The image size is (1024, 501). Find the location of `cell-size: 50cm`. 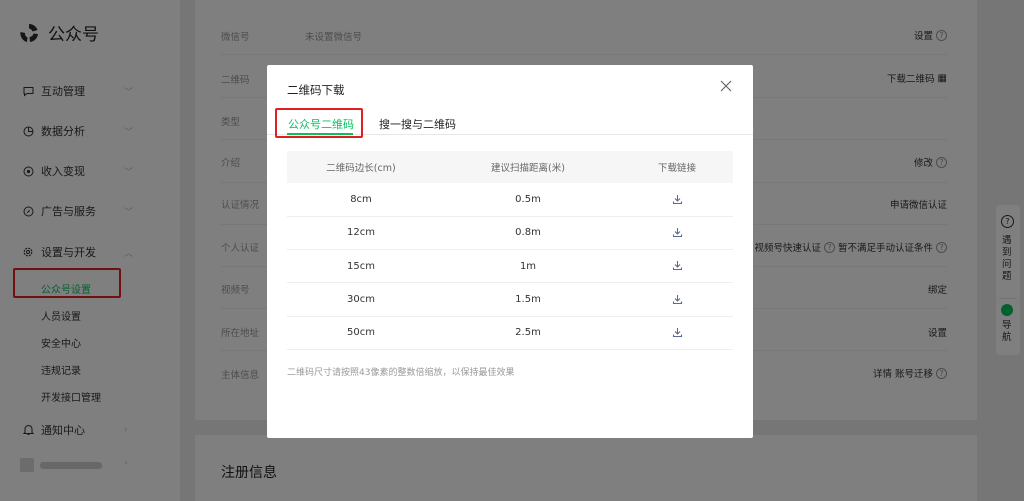

cell-size: 50cm is located at coordinates (361, 333).